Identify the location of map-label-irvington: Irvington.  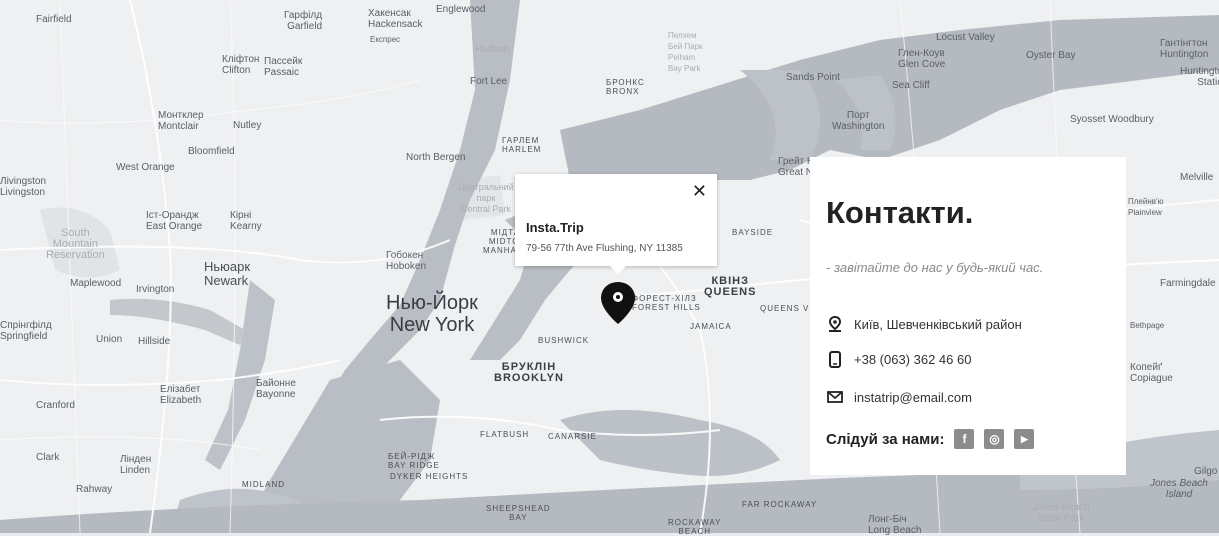
(155, 289).